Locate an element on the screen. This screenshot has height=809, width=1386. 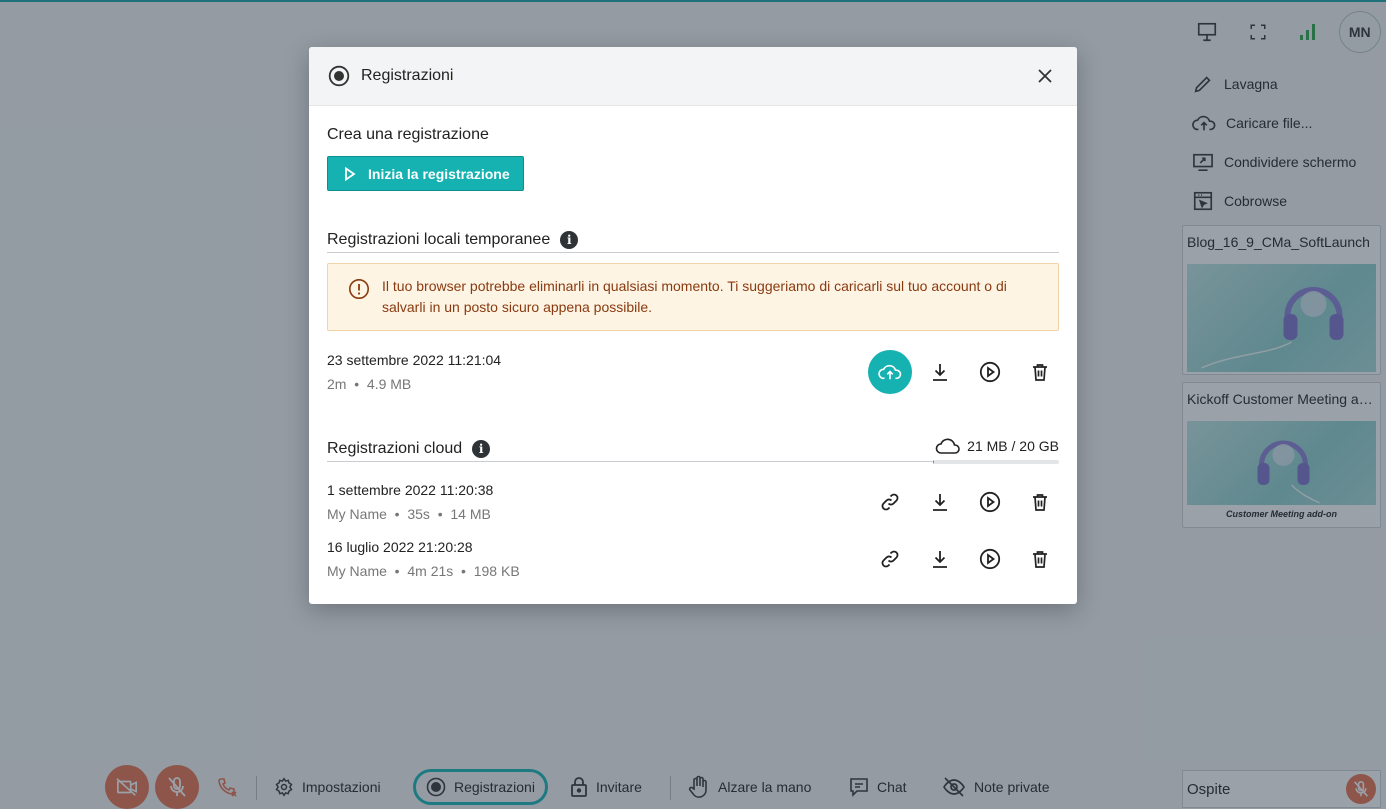
cloud-quota: 21 MB / 20 GB is located at coordinates (996, 450).